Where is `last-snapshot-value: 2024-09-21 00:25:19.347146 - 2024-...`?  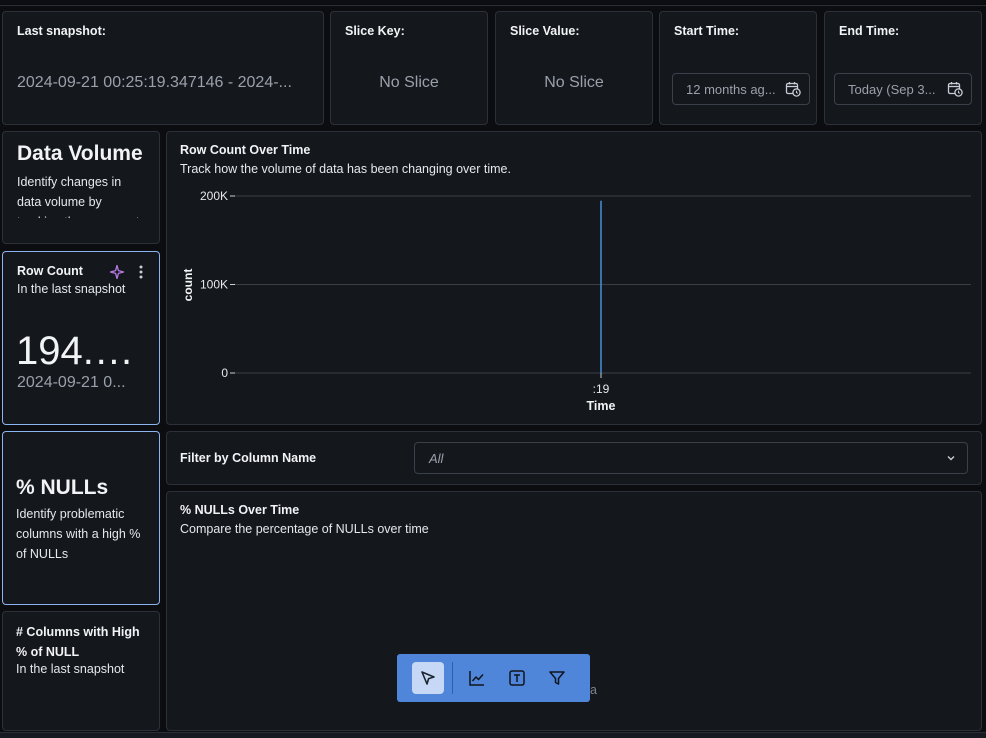 last-snapshot-value: 2024-09-21 00:25:19.347146 - 2024-... is located at coordinates (154, 82).